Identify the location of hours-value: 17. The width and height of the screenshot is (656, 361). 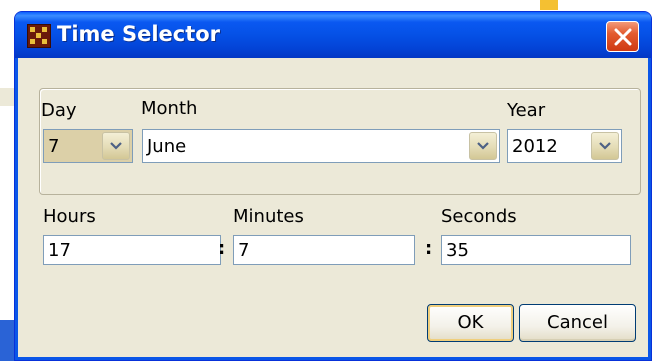
(59, 250).